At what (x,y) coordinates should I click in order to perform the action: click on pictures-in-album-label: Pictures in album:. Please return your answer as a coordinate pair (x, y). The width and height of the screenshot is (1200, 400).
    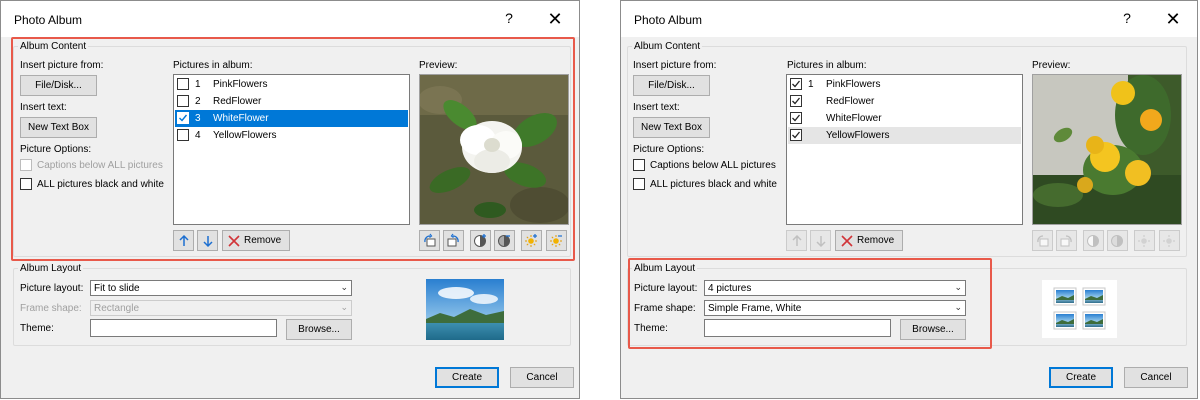
    Looking at the image, I should click on (827, 65).